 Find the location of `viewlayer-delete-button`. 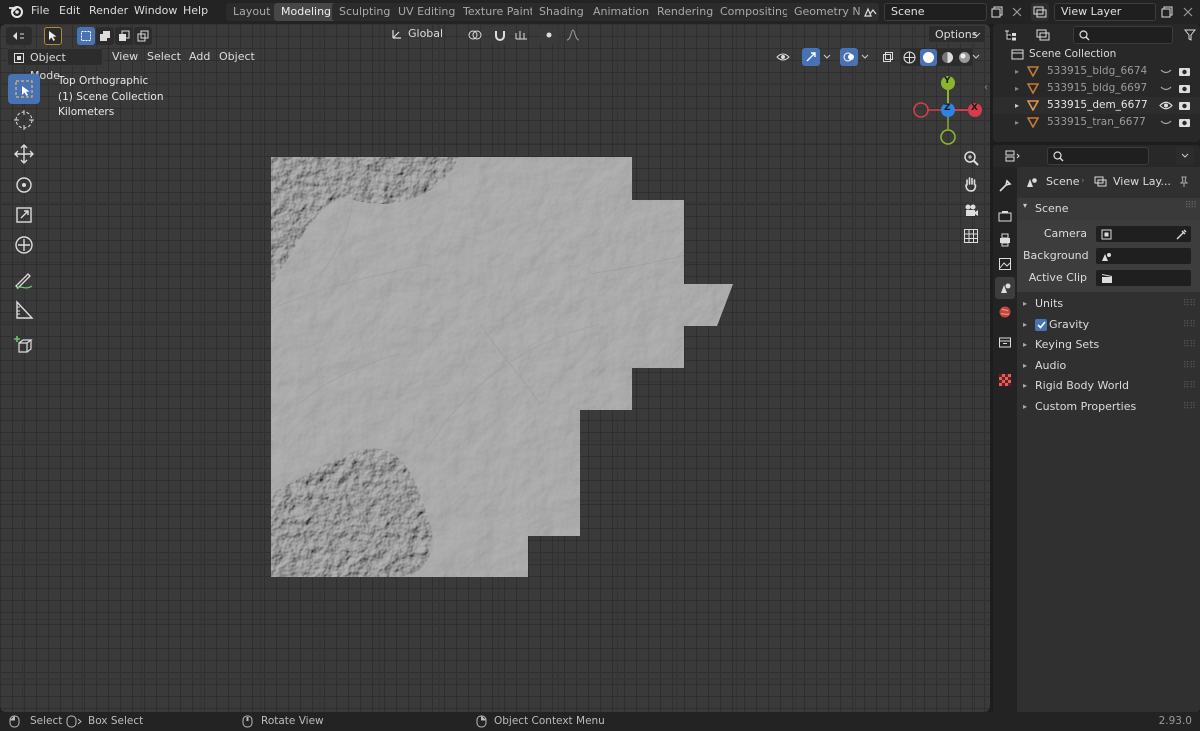

viewlayer-delete-button is located at coordinates (1188, 12).